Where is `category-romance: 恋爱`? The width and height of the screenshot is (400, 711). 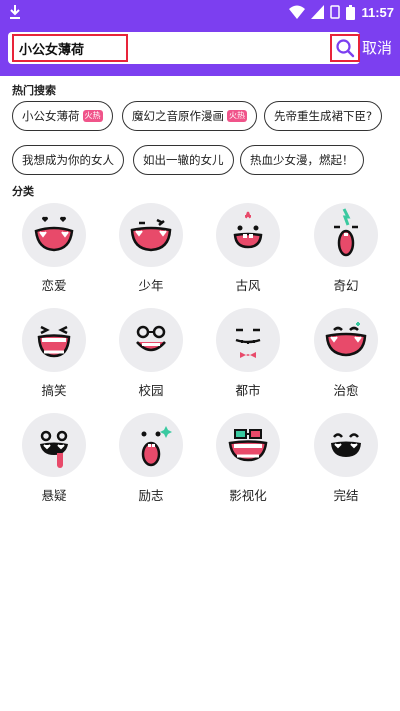
category-romance: 恋爱 is located at coordinates (54, 248).